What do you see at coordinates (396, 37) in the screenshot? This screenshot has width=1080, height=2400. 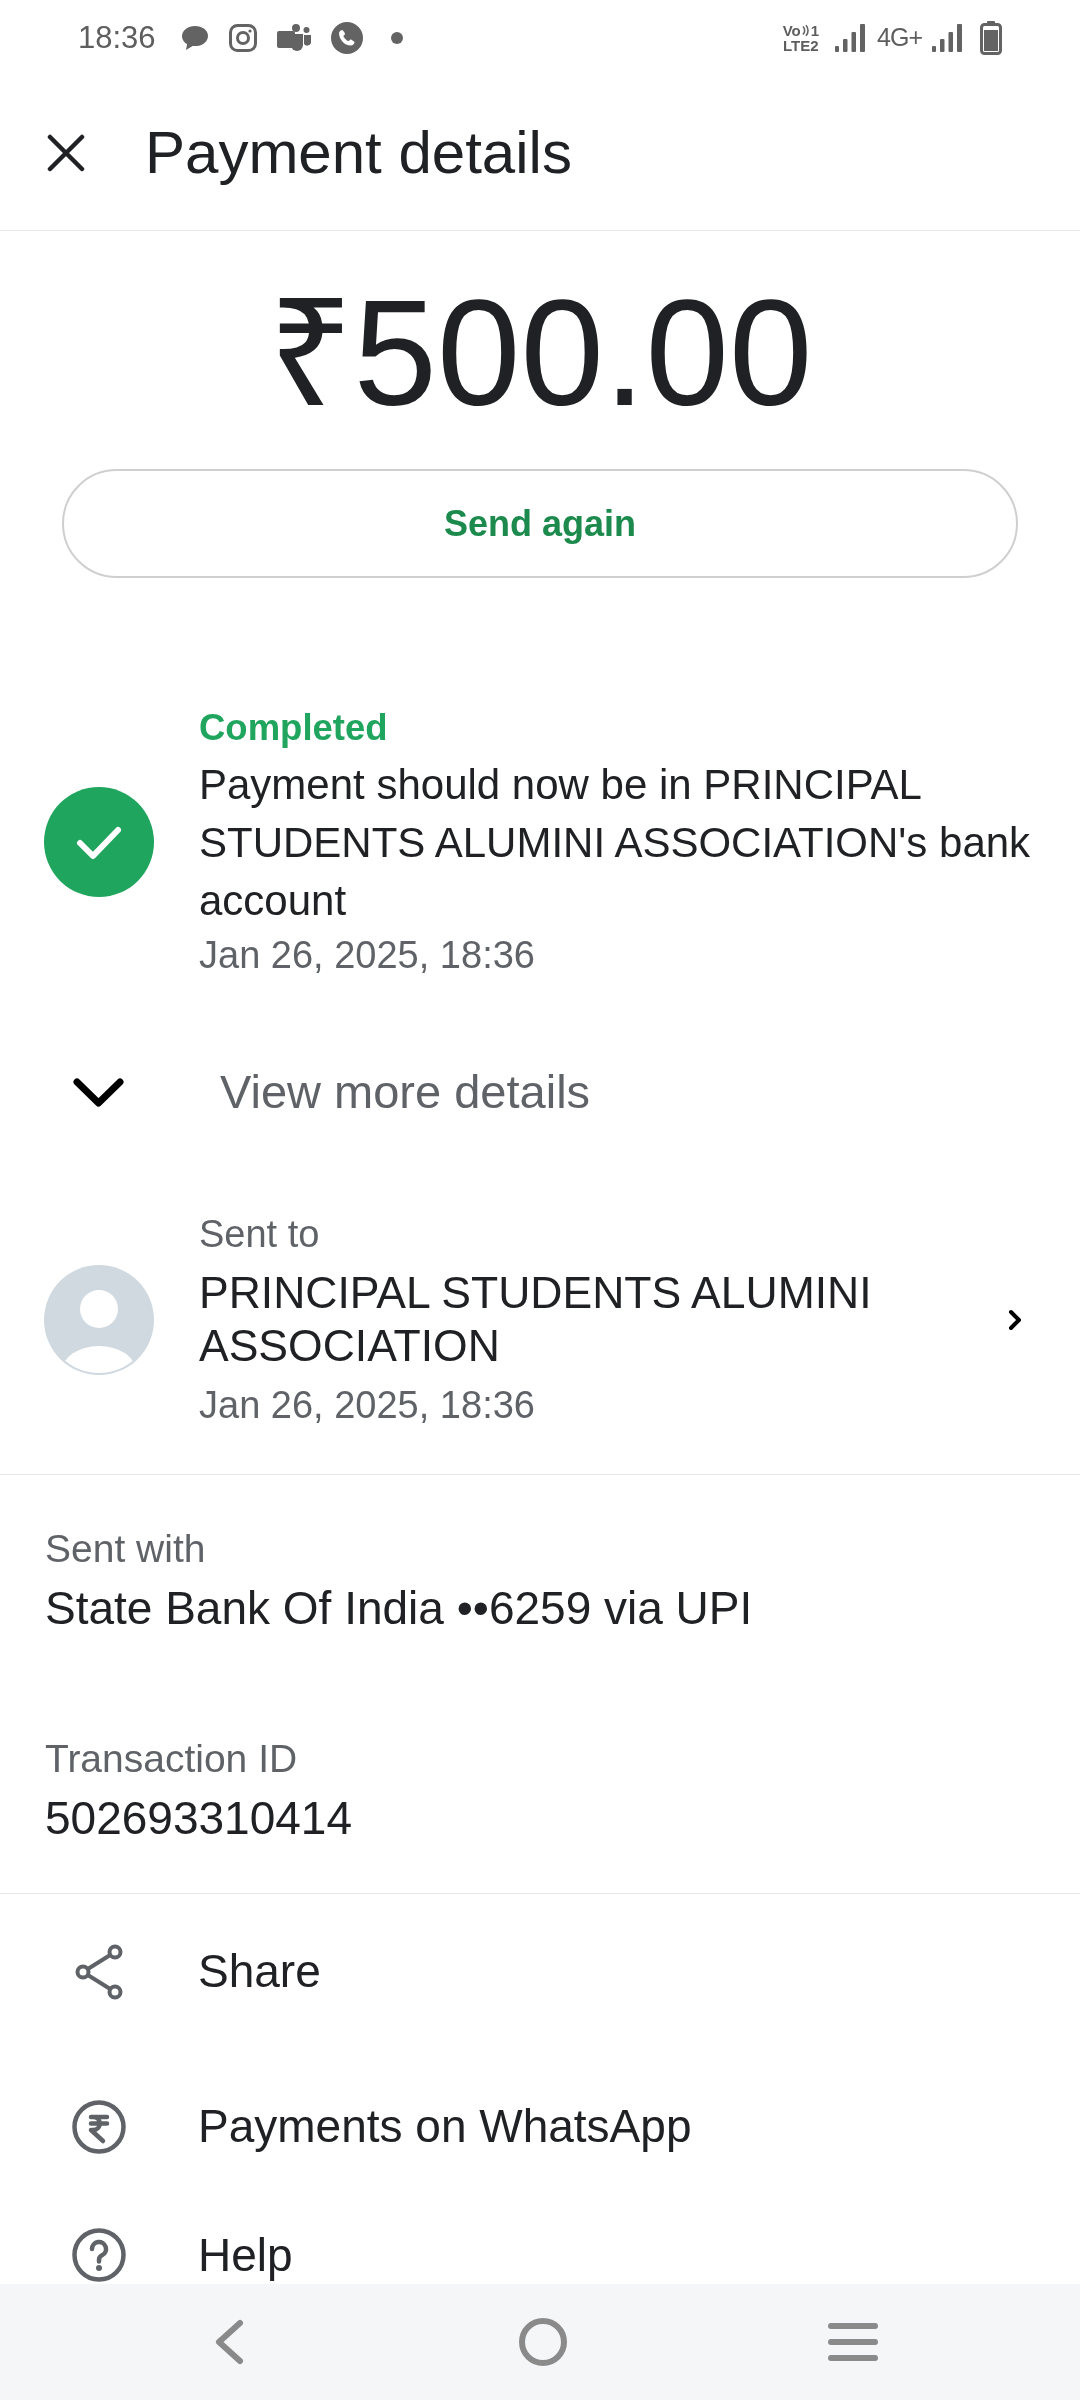 I see `notification-dot-icon` at bounding box center [396, 37].